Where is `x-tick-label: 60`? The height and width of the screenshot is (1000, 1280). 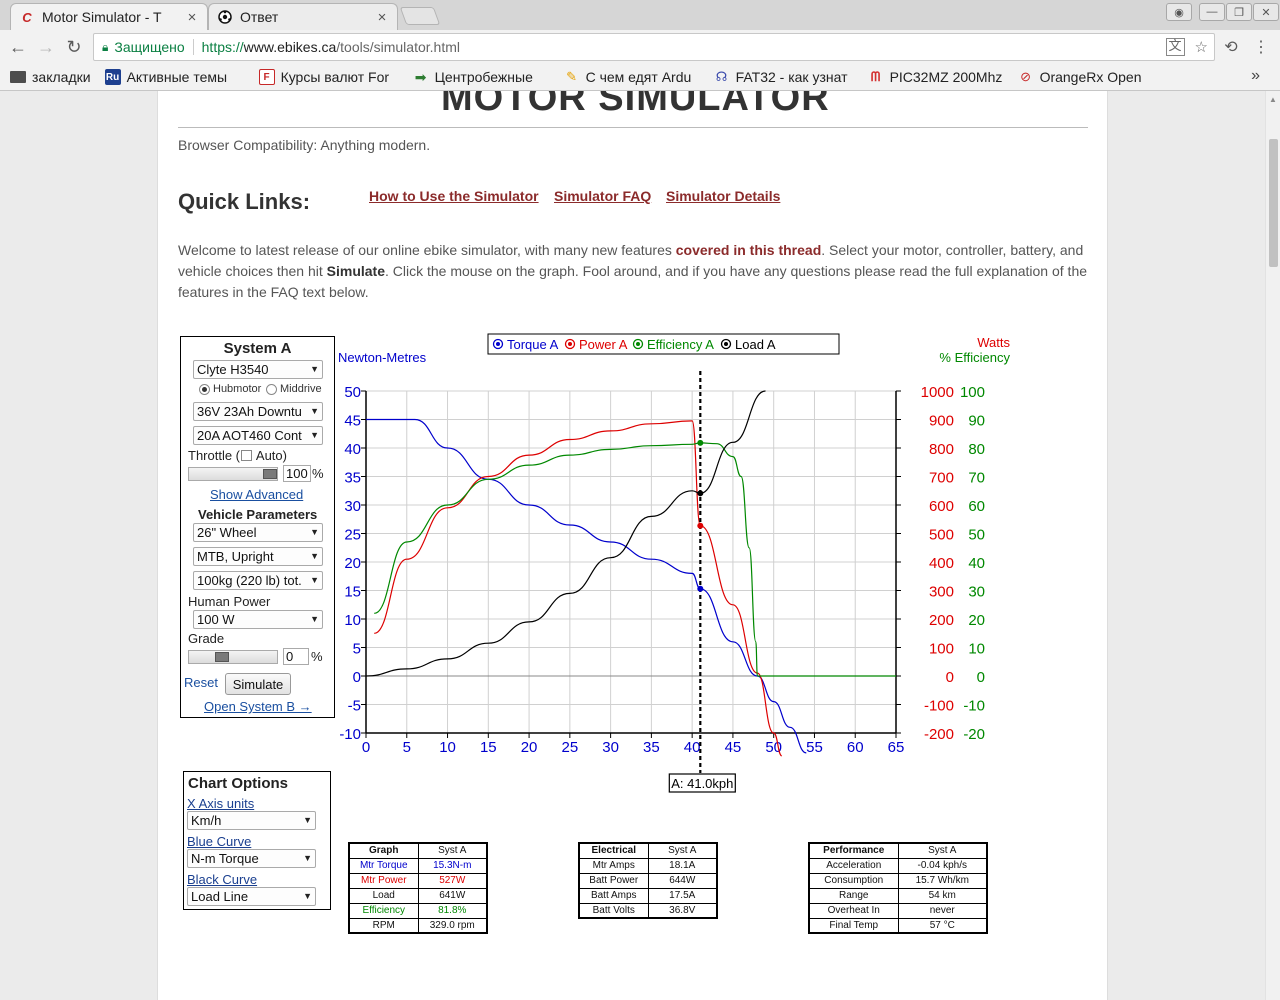 x-tick-label: 60 is located at coordinates (855, 747).